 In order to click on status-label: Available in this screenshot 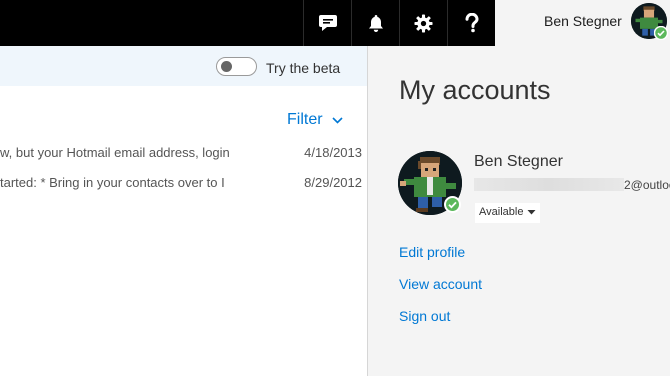, I will do `click(501, 212)`.